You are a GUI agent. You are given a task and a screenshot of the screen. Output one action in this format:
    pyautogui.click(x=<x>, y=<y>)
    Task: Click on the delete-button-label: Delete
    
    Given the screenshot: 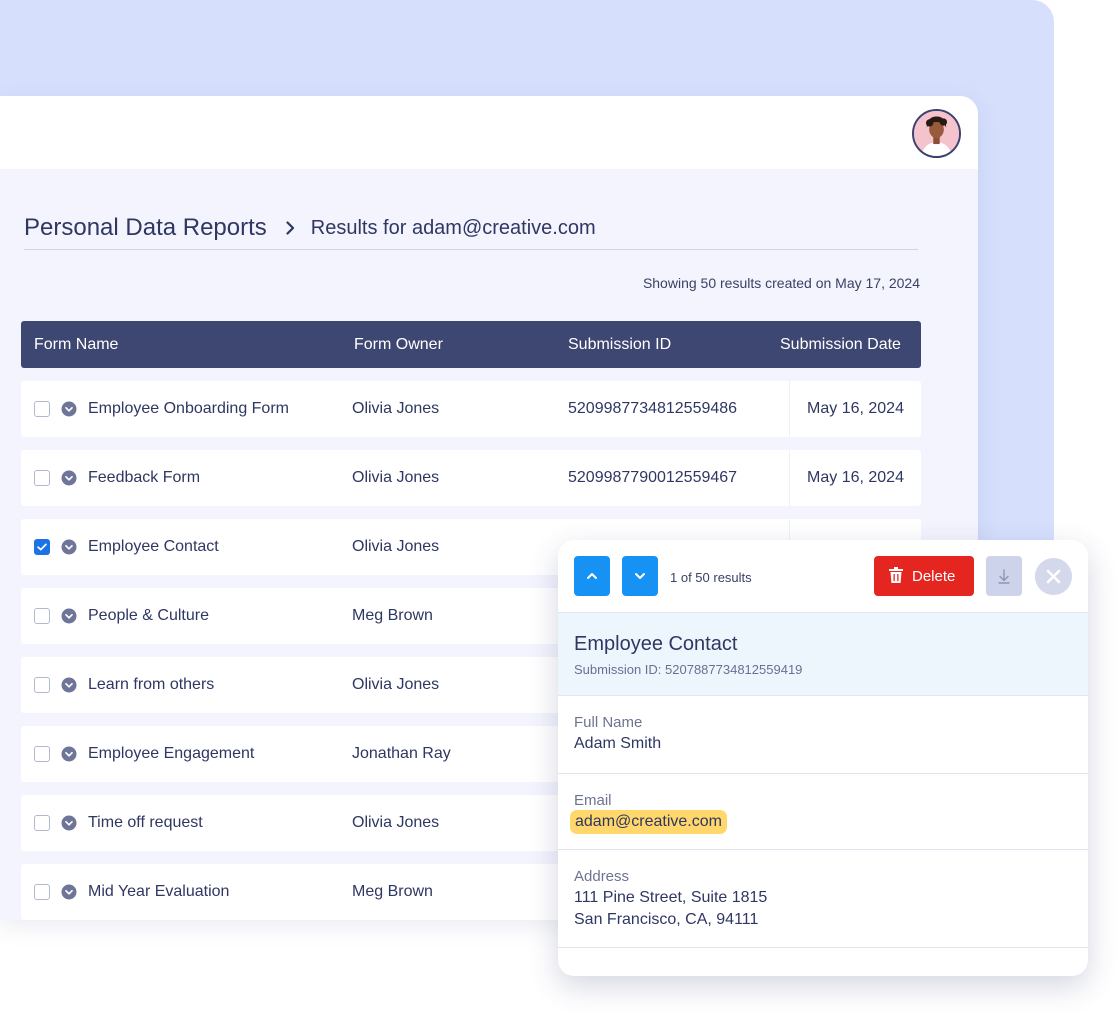 What is the action you would take?
    pyautogui.click(x=934, y=576)
    